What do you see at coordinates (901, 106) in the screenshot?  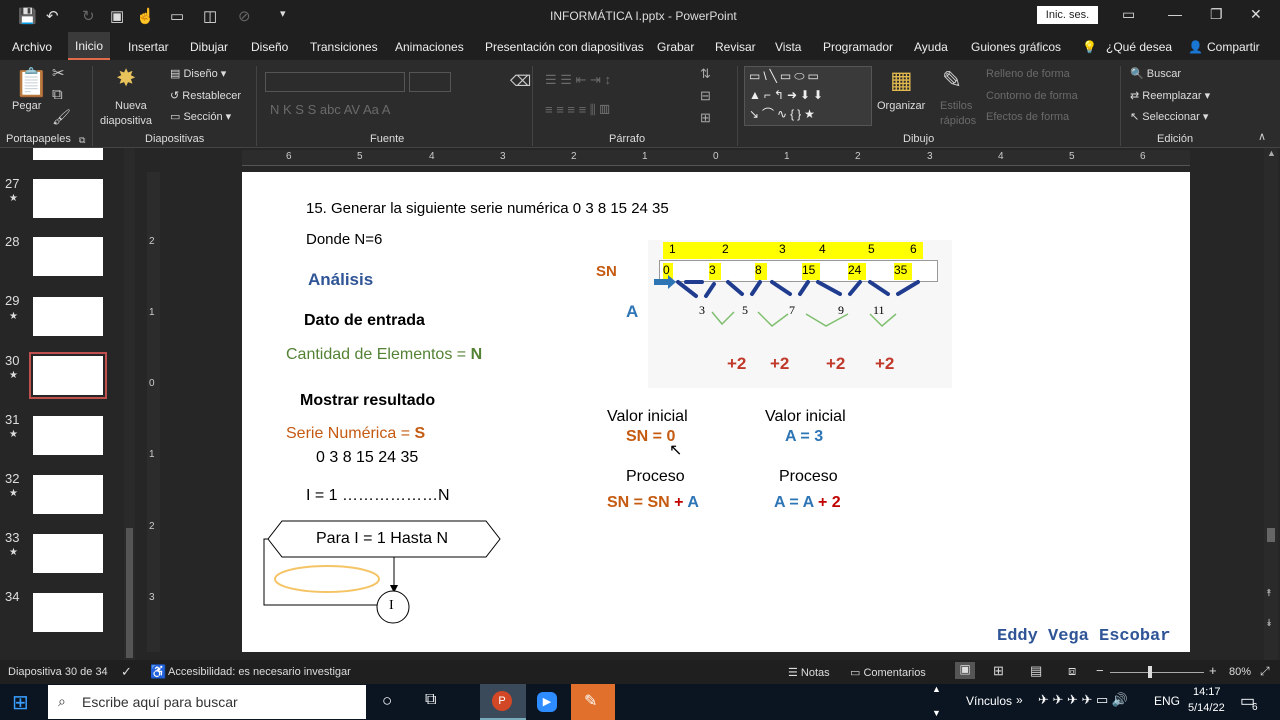 I see `arrange-button: Organizar` at bounding box center [901, 106].